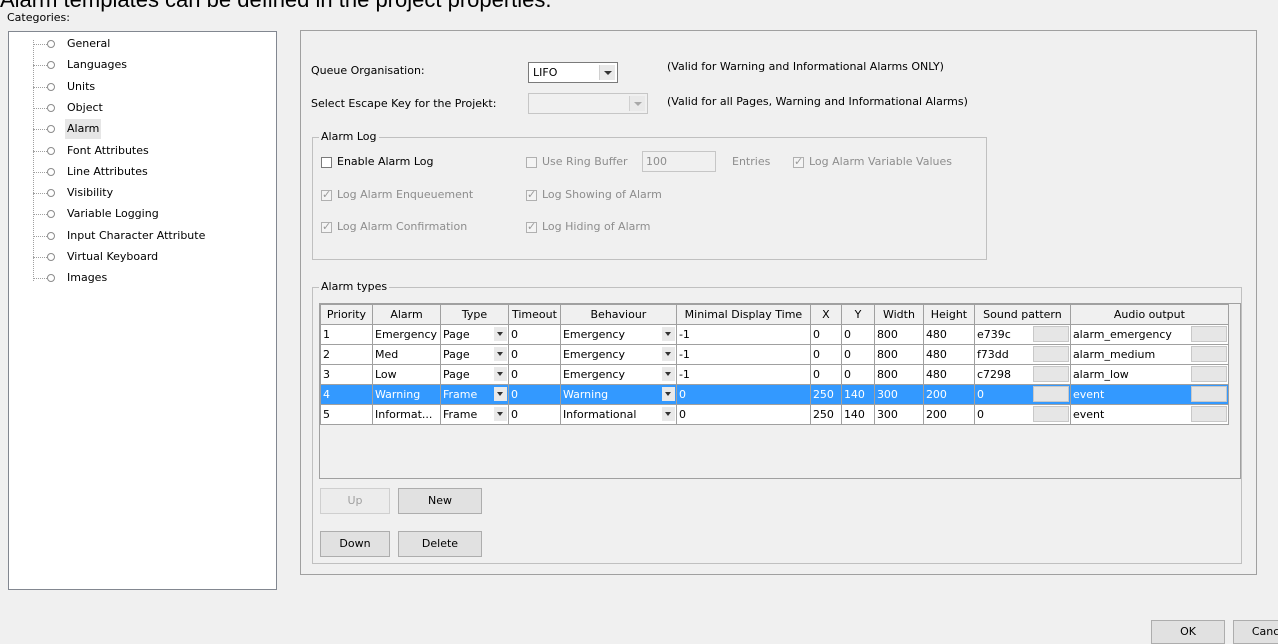 This screenshot has width=1278, height=644. What do you see at coordinates (774, 394) in the screenshot?
I see `table-row: 4 Warning Frame 0 Warning 0 250 140 300 200 0 event` at bounding box center [774, 394].